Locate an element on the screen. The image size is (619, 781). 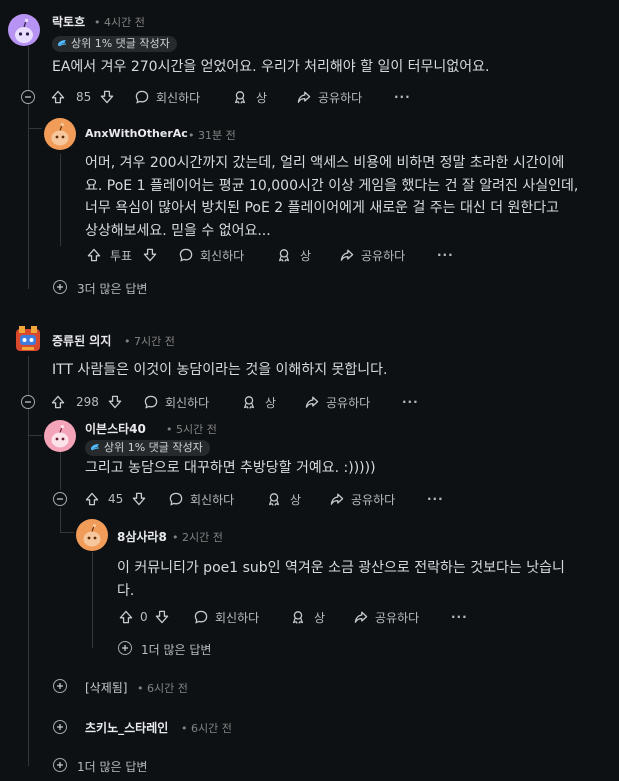
thread-line-c4 is located at coordinates (60, 470).